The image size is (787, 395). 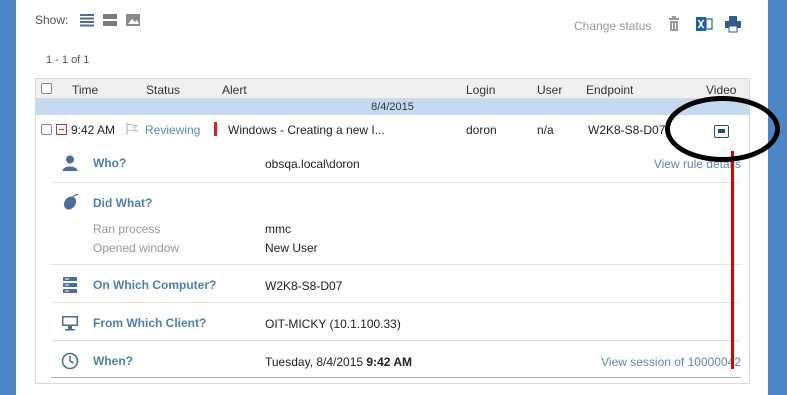 I want to click on thumbnail-view-icon, so click(x=133, y=20).